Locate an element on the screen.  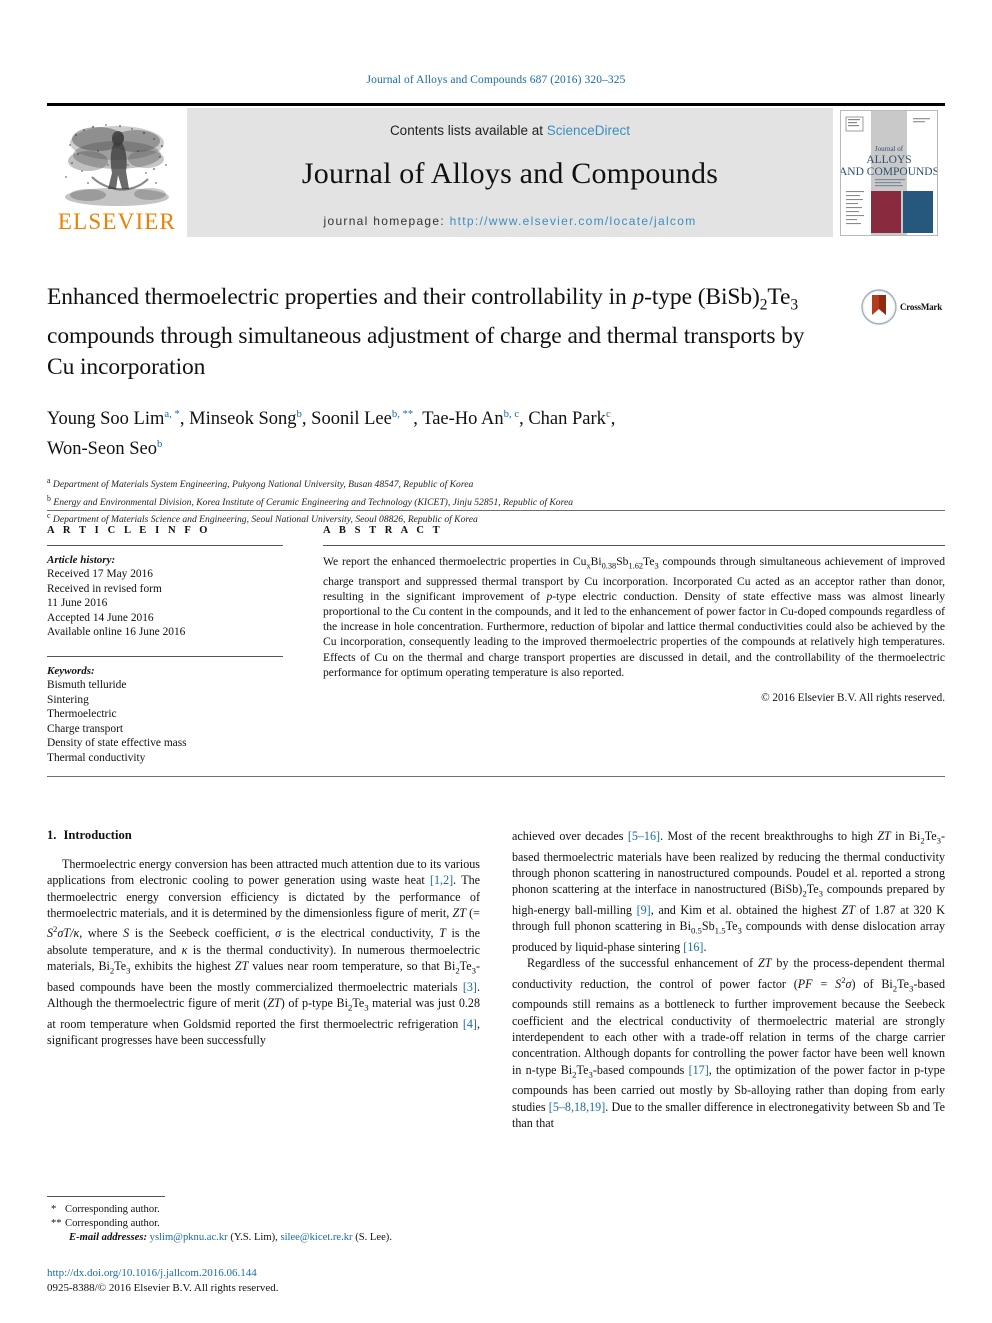
footnote-divider is located at coordinates (106, 1196).